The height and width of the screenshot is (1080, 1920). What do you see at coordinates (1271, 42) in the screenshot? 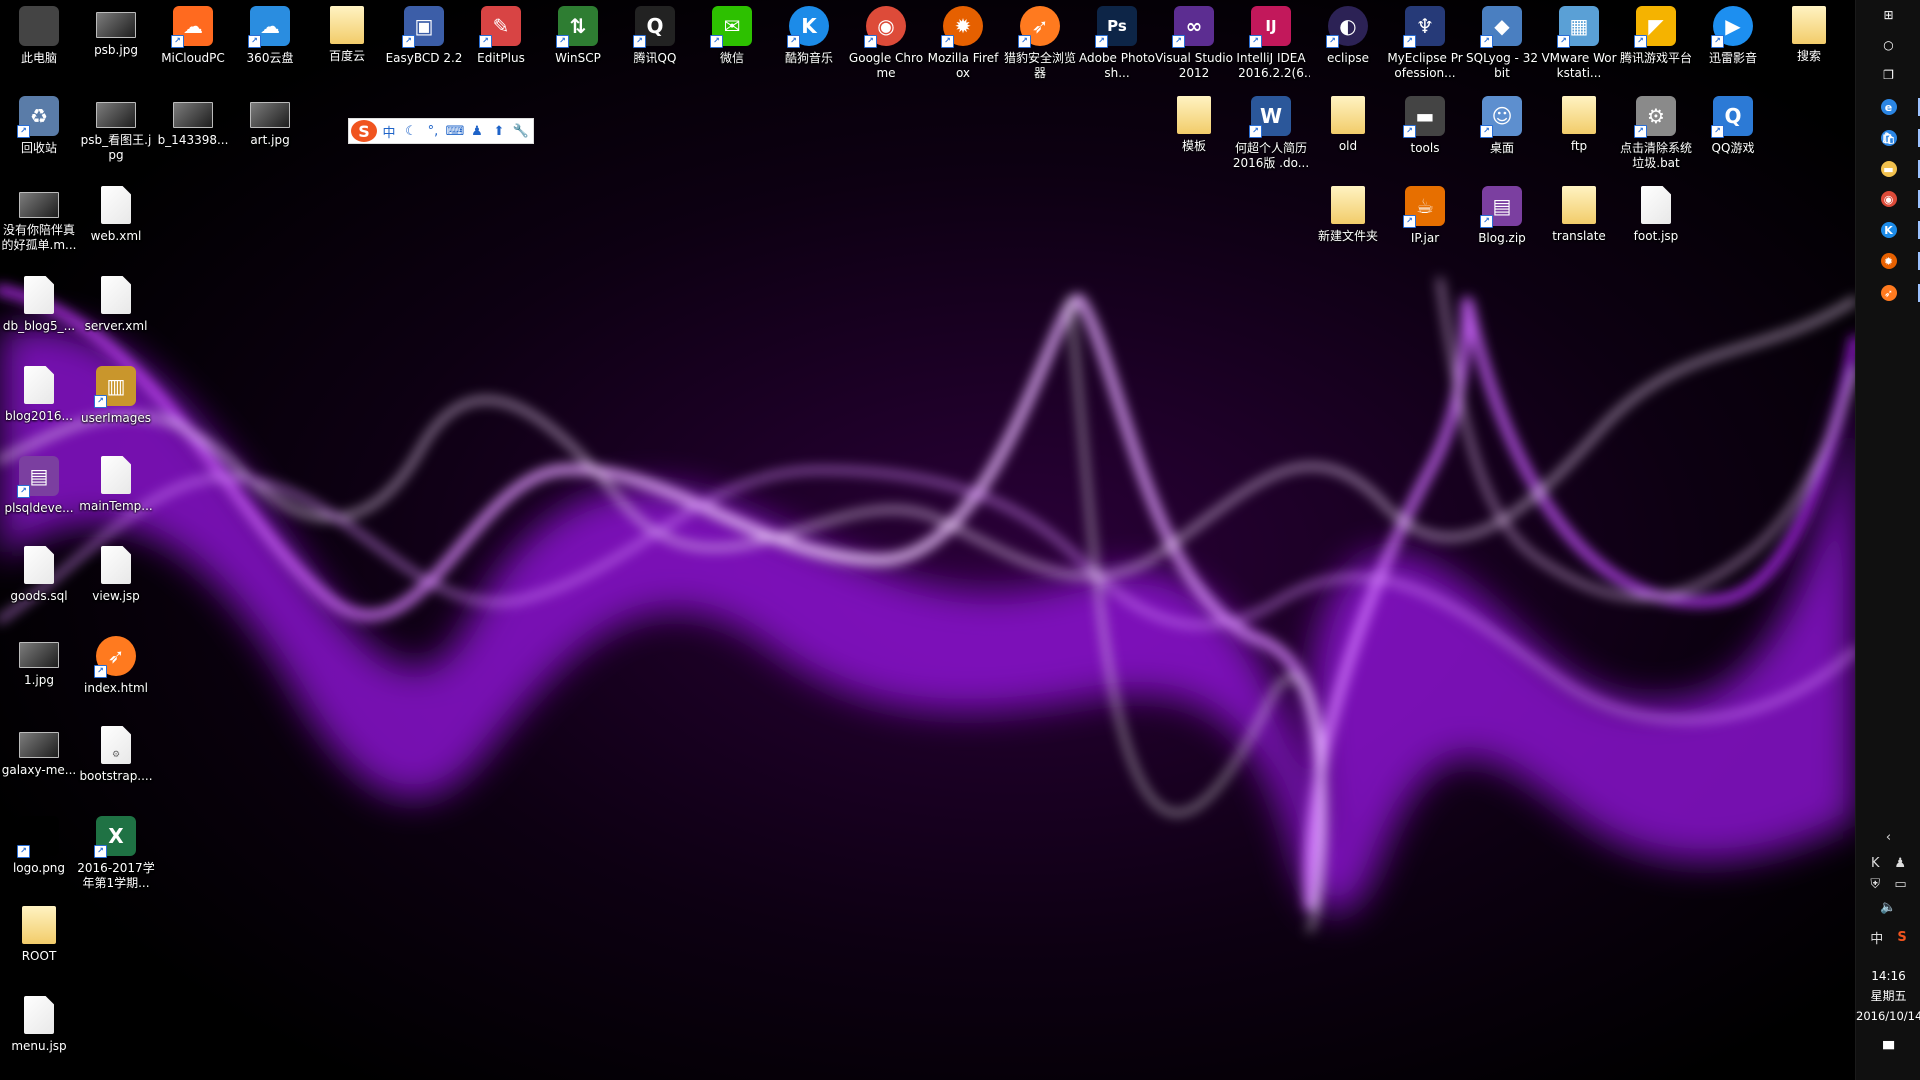
I see `desktop-icon: IJ↗ IntelliJ IDEA 2016.2.2(64)` at bounding box center [1271, 42].